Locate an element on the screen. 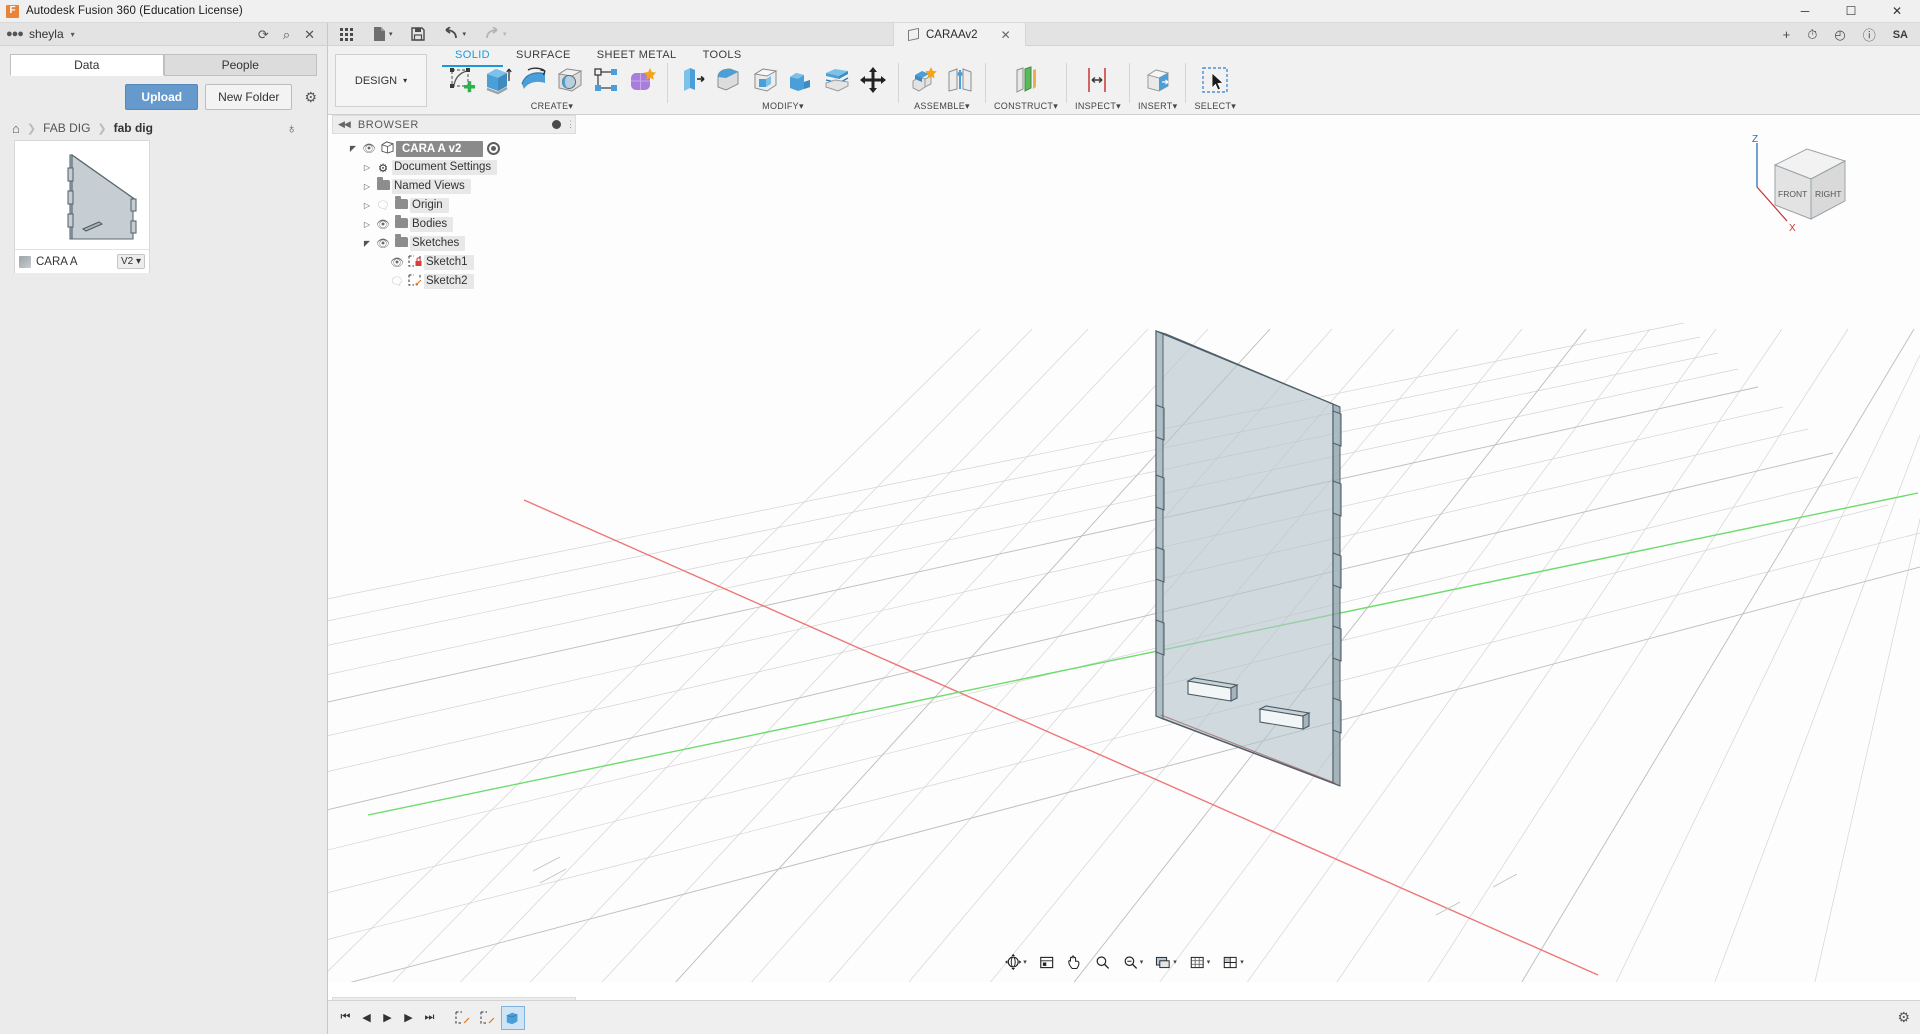 This screenshot has height=1034, width=1920. gear-icon: ⚙ is located at coordinates (310, 97).